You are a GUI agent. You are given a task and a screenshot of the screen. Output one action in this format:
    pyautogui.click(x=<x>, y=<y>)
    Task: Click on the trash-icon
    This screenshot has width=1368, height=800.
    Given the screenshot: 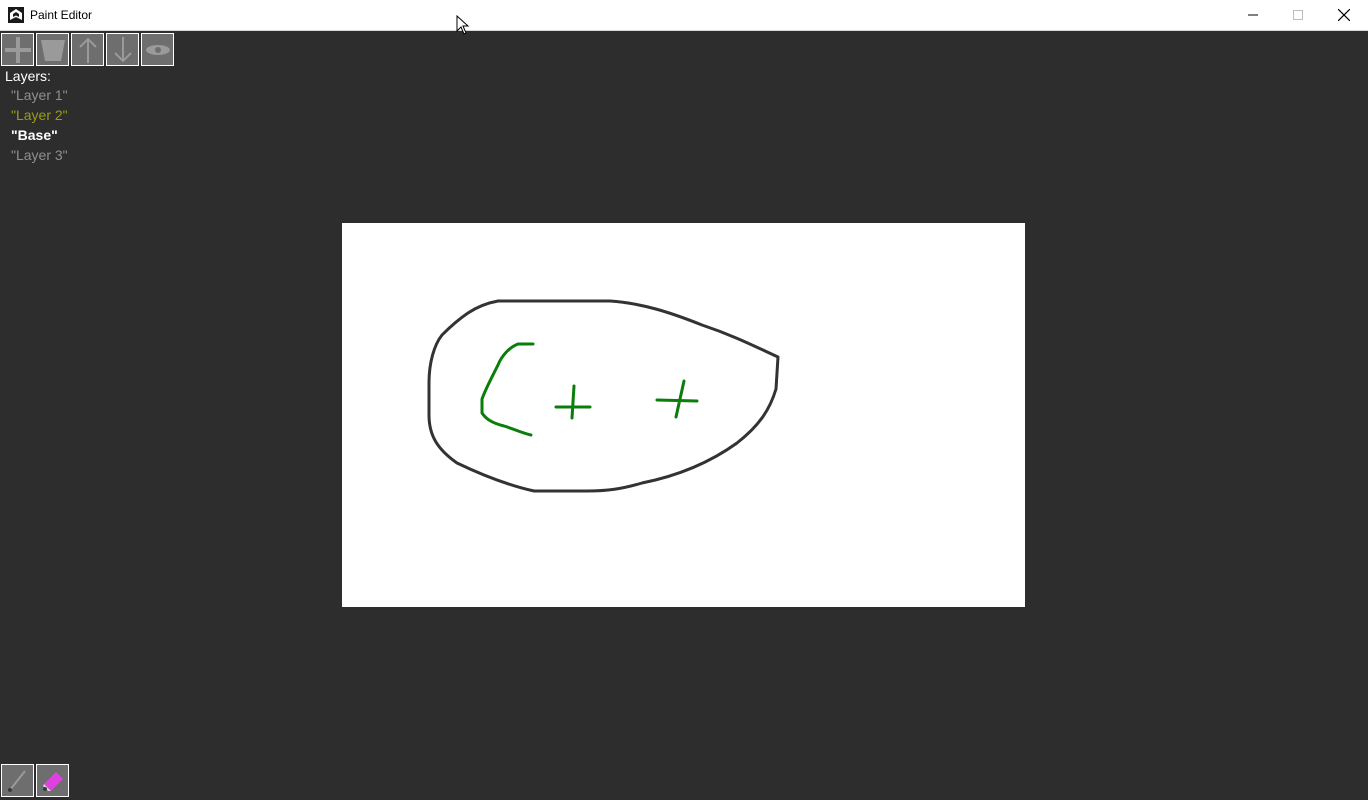 What is the action you would take?
    pyautogui.click(x=52, y=50)
    